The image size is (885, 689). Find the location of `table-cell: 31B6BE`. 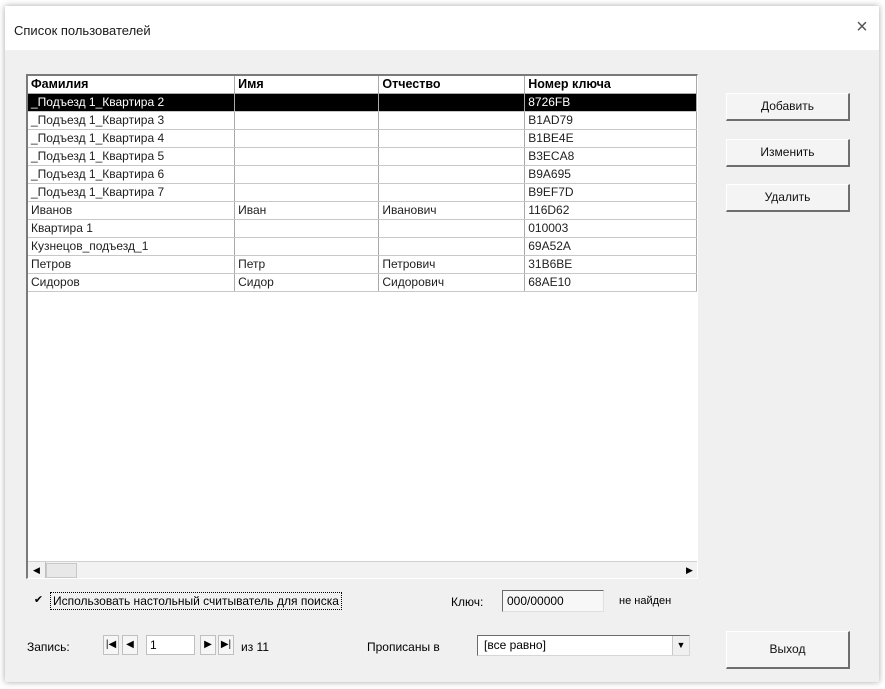

table-cell: 31B6BE is located at coordinates (610, 264).